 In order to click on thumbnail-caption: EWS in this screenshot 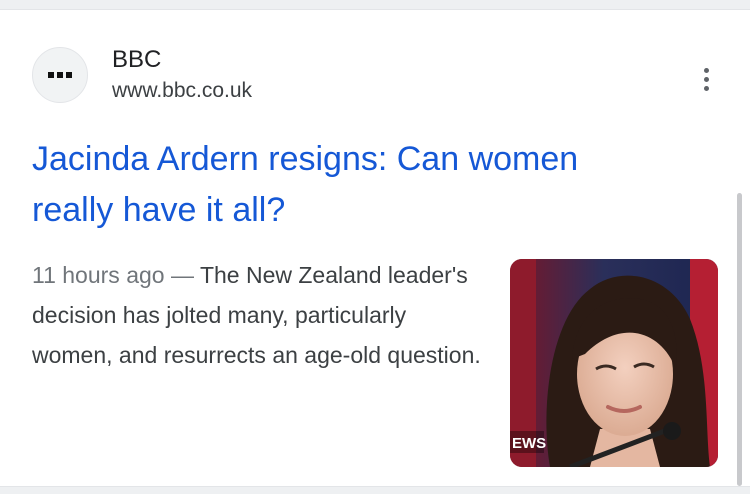, I will do `click(529, 443)`.